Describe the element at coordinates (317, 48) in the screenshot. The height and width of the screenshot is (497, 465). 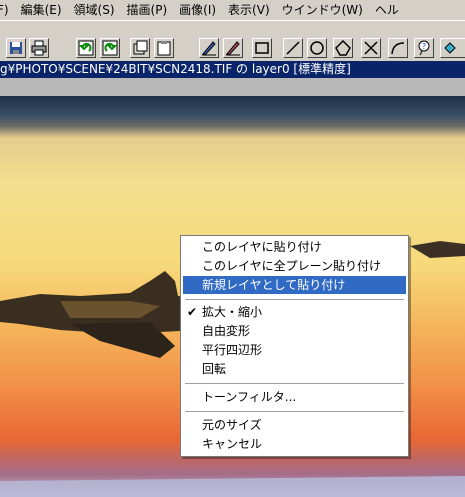
I see `circle-icon` at that location.